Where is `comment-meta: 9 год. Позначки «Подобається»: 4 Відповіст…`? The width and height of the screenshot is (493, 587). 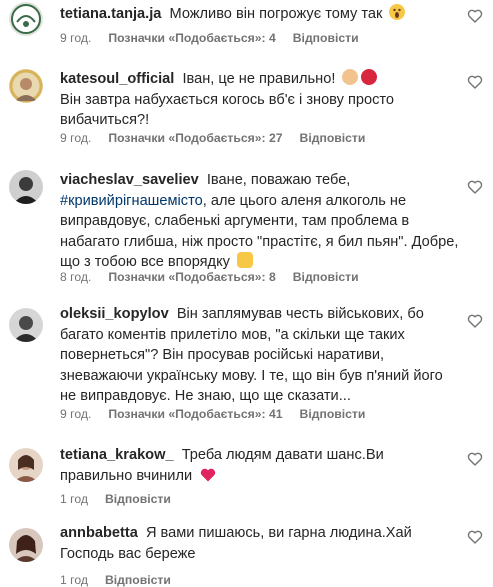
comment-meta: 9 год. Позначки «Подобається»: 4 Відповіст… is located at coordinates (218, 38).